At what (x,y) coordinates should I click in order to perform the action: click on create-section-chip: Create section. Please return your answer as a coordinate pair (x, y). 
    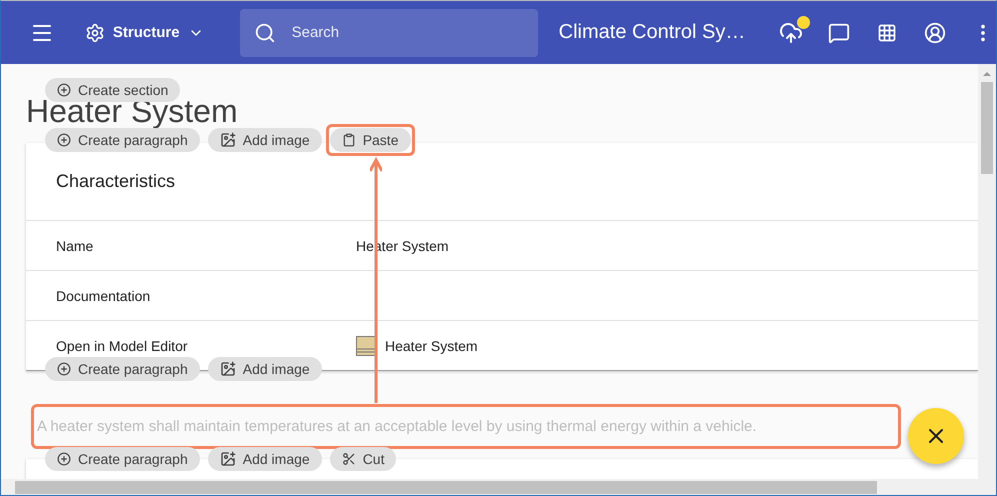
    Looking at the image, I should click on (112, 90).